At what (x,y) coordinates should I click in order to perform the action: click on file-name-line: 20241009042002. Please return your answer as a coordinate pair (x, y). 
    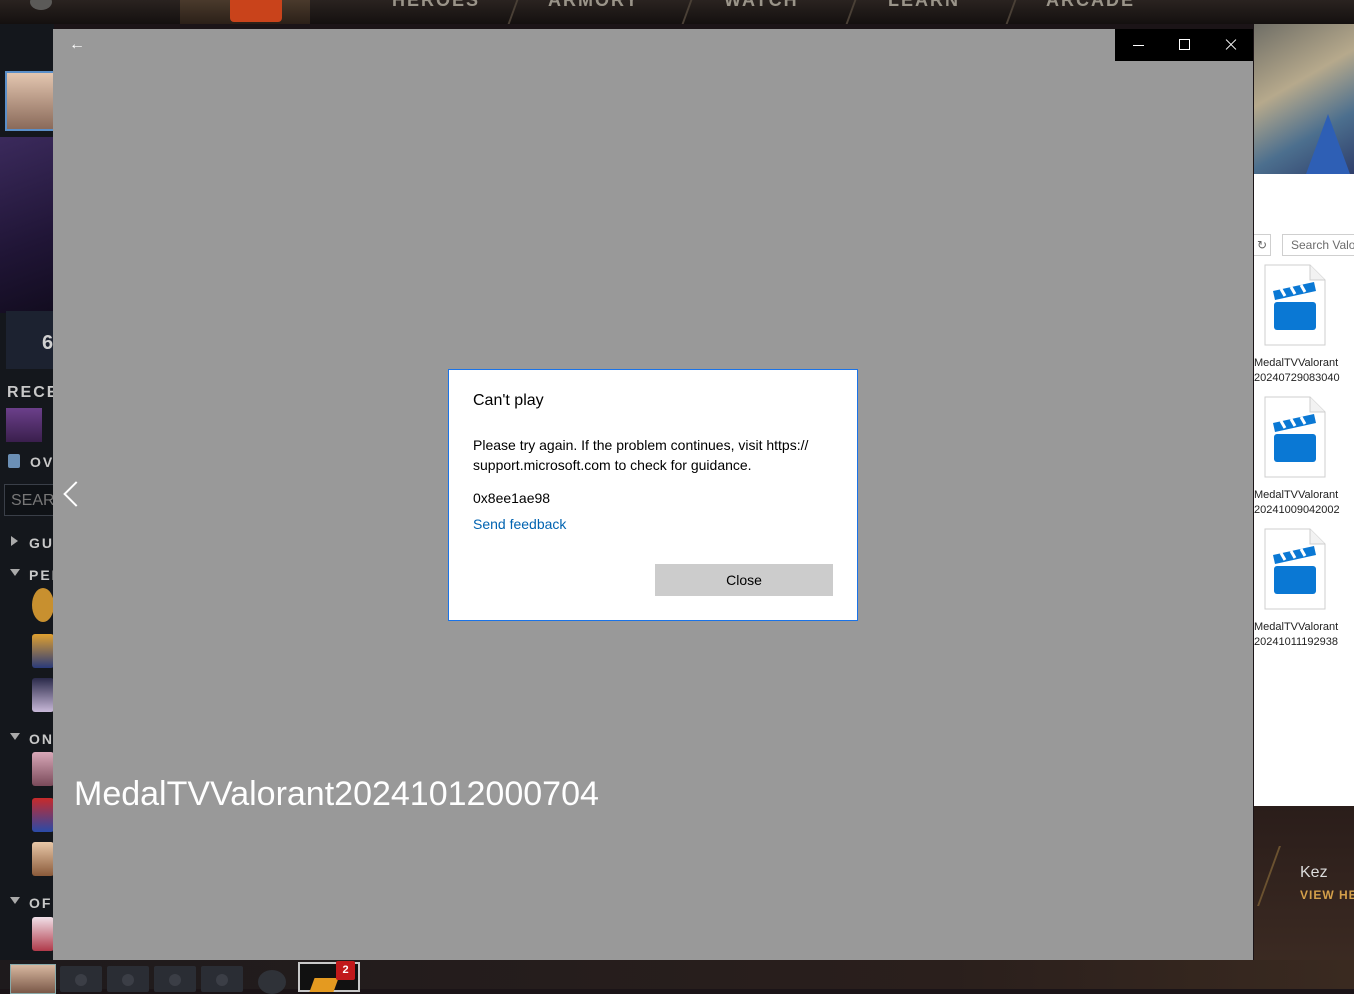
    Looking at the image, I should click on (1297, 510).